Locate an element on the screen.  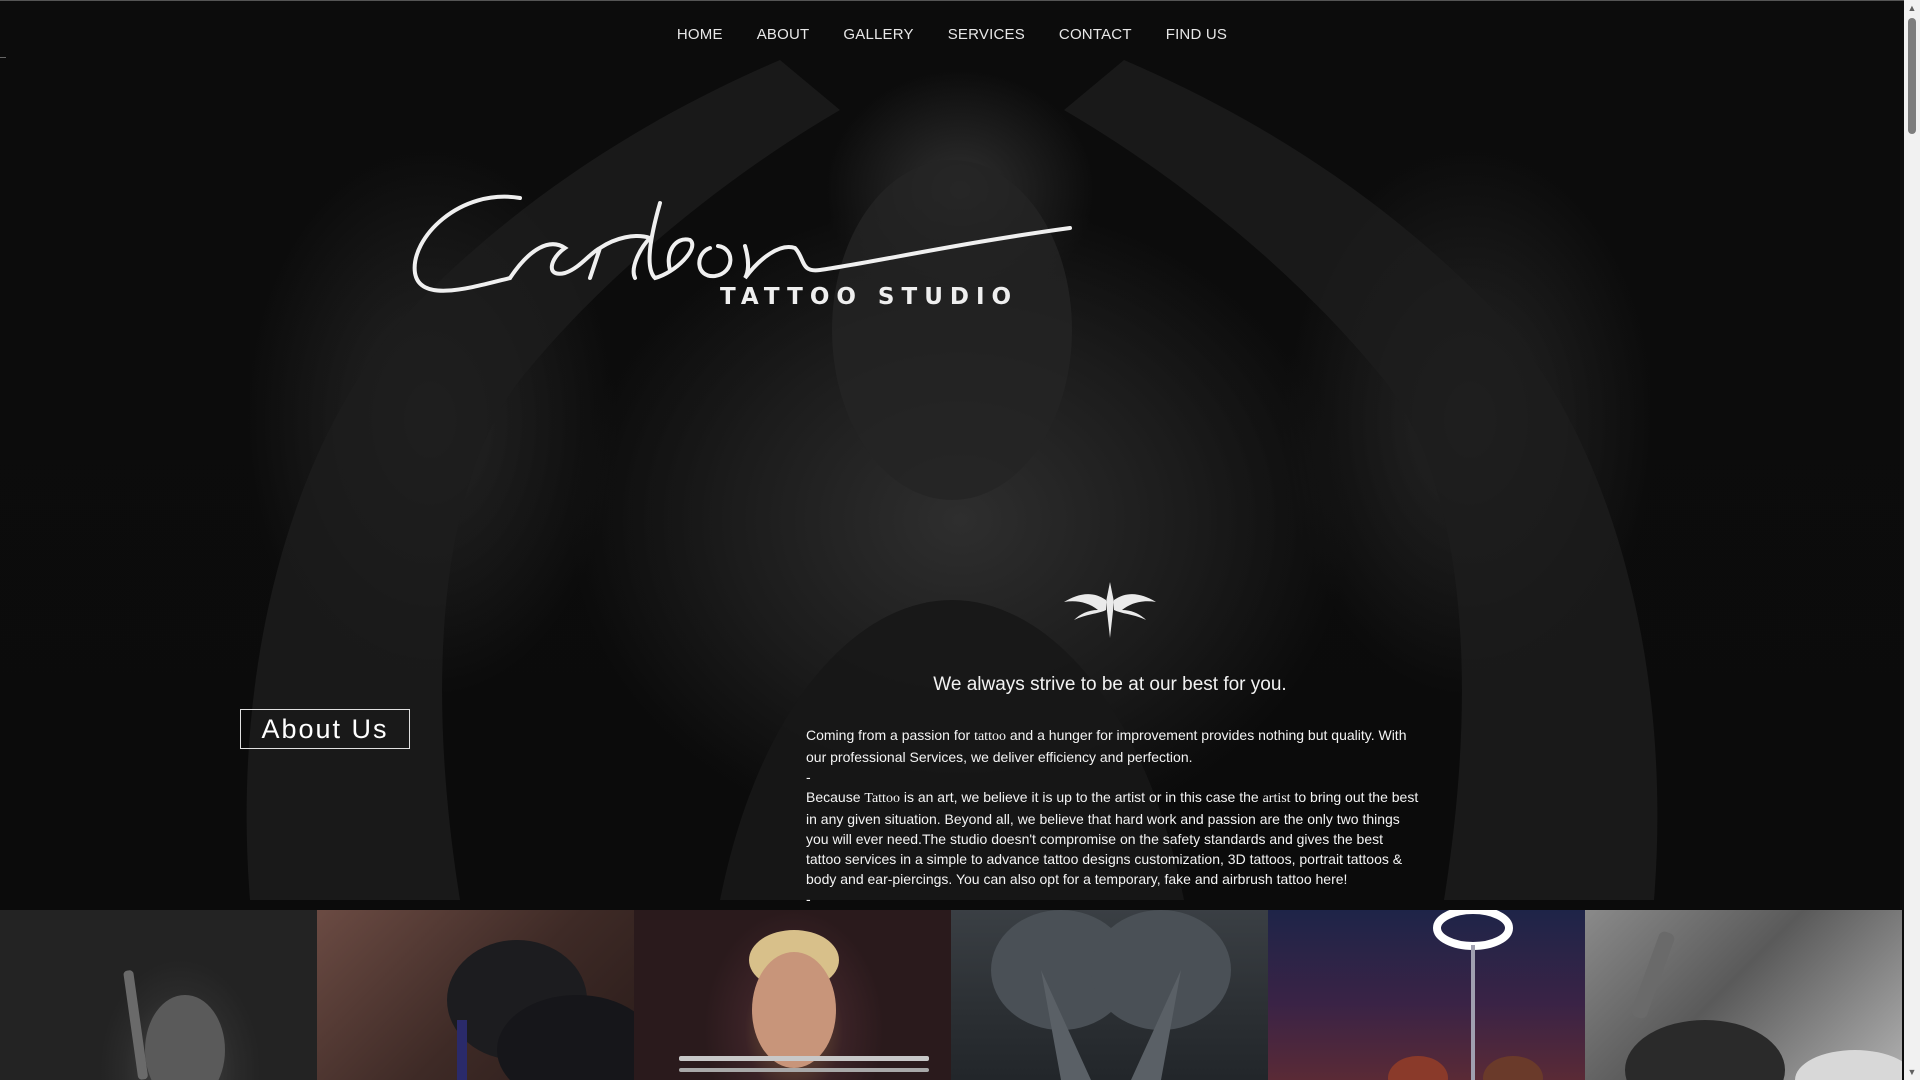
nav-home: HOME is located at coordinates (700, 34).